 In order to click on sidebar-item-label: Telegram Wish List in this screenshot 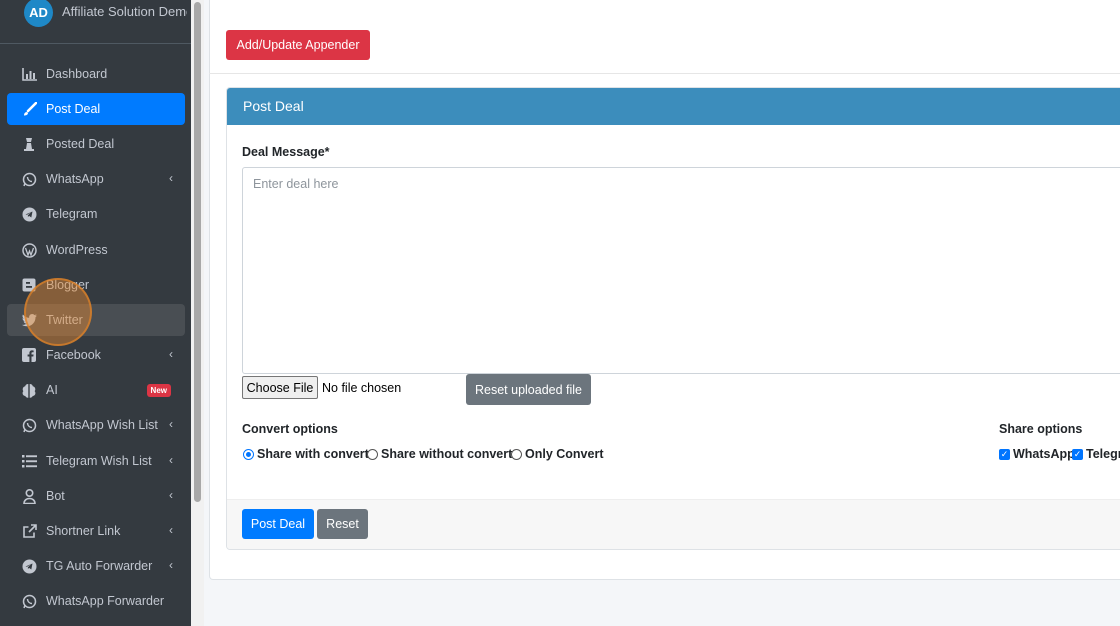, I will do `click(99, 461)`.